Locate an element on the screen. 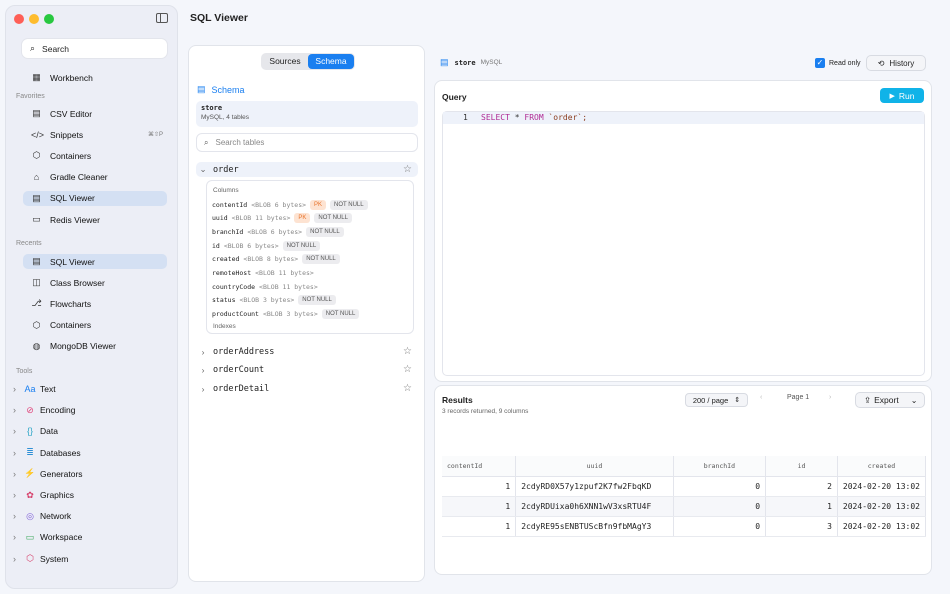  sidebar-item-redis-viewer: ▭ Redis Viewer is located at coordinates (95, 219).